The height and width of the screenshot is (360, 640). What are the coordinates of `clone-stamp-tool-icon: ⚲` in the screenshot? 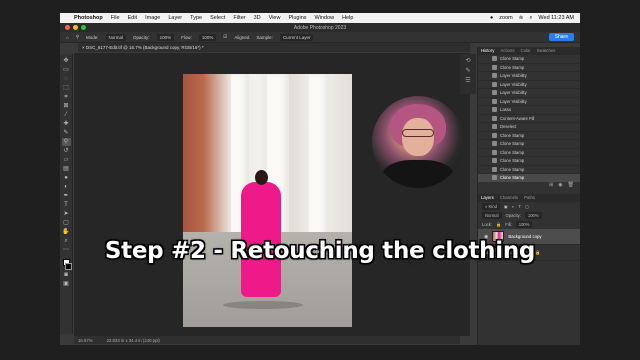 It's located at (66, 142).